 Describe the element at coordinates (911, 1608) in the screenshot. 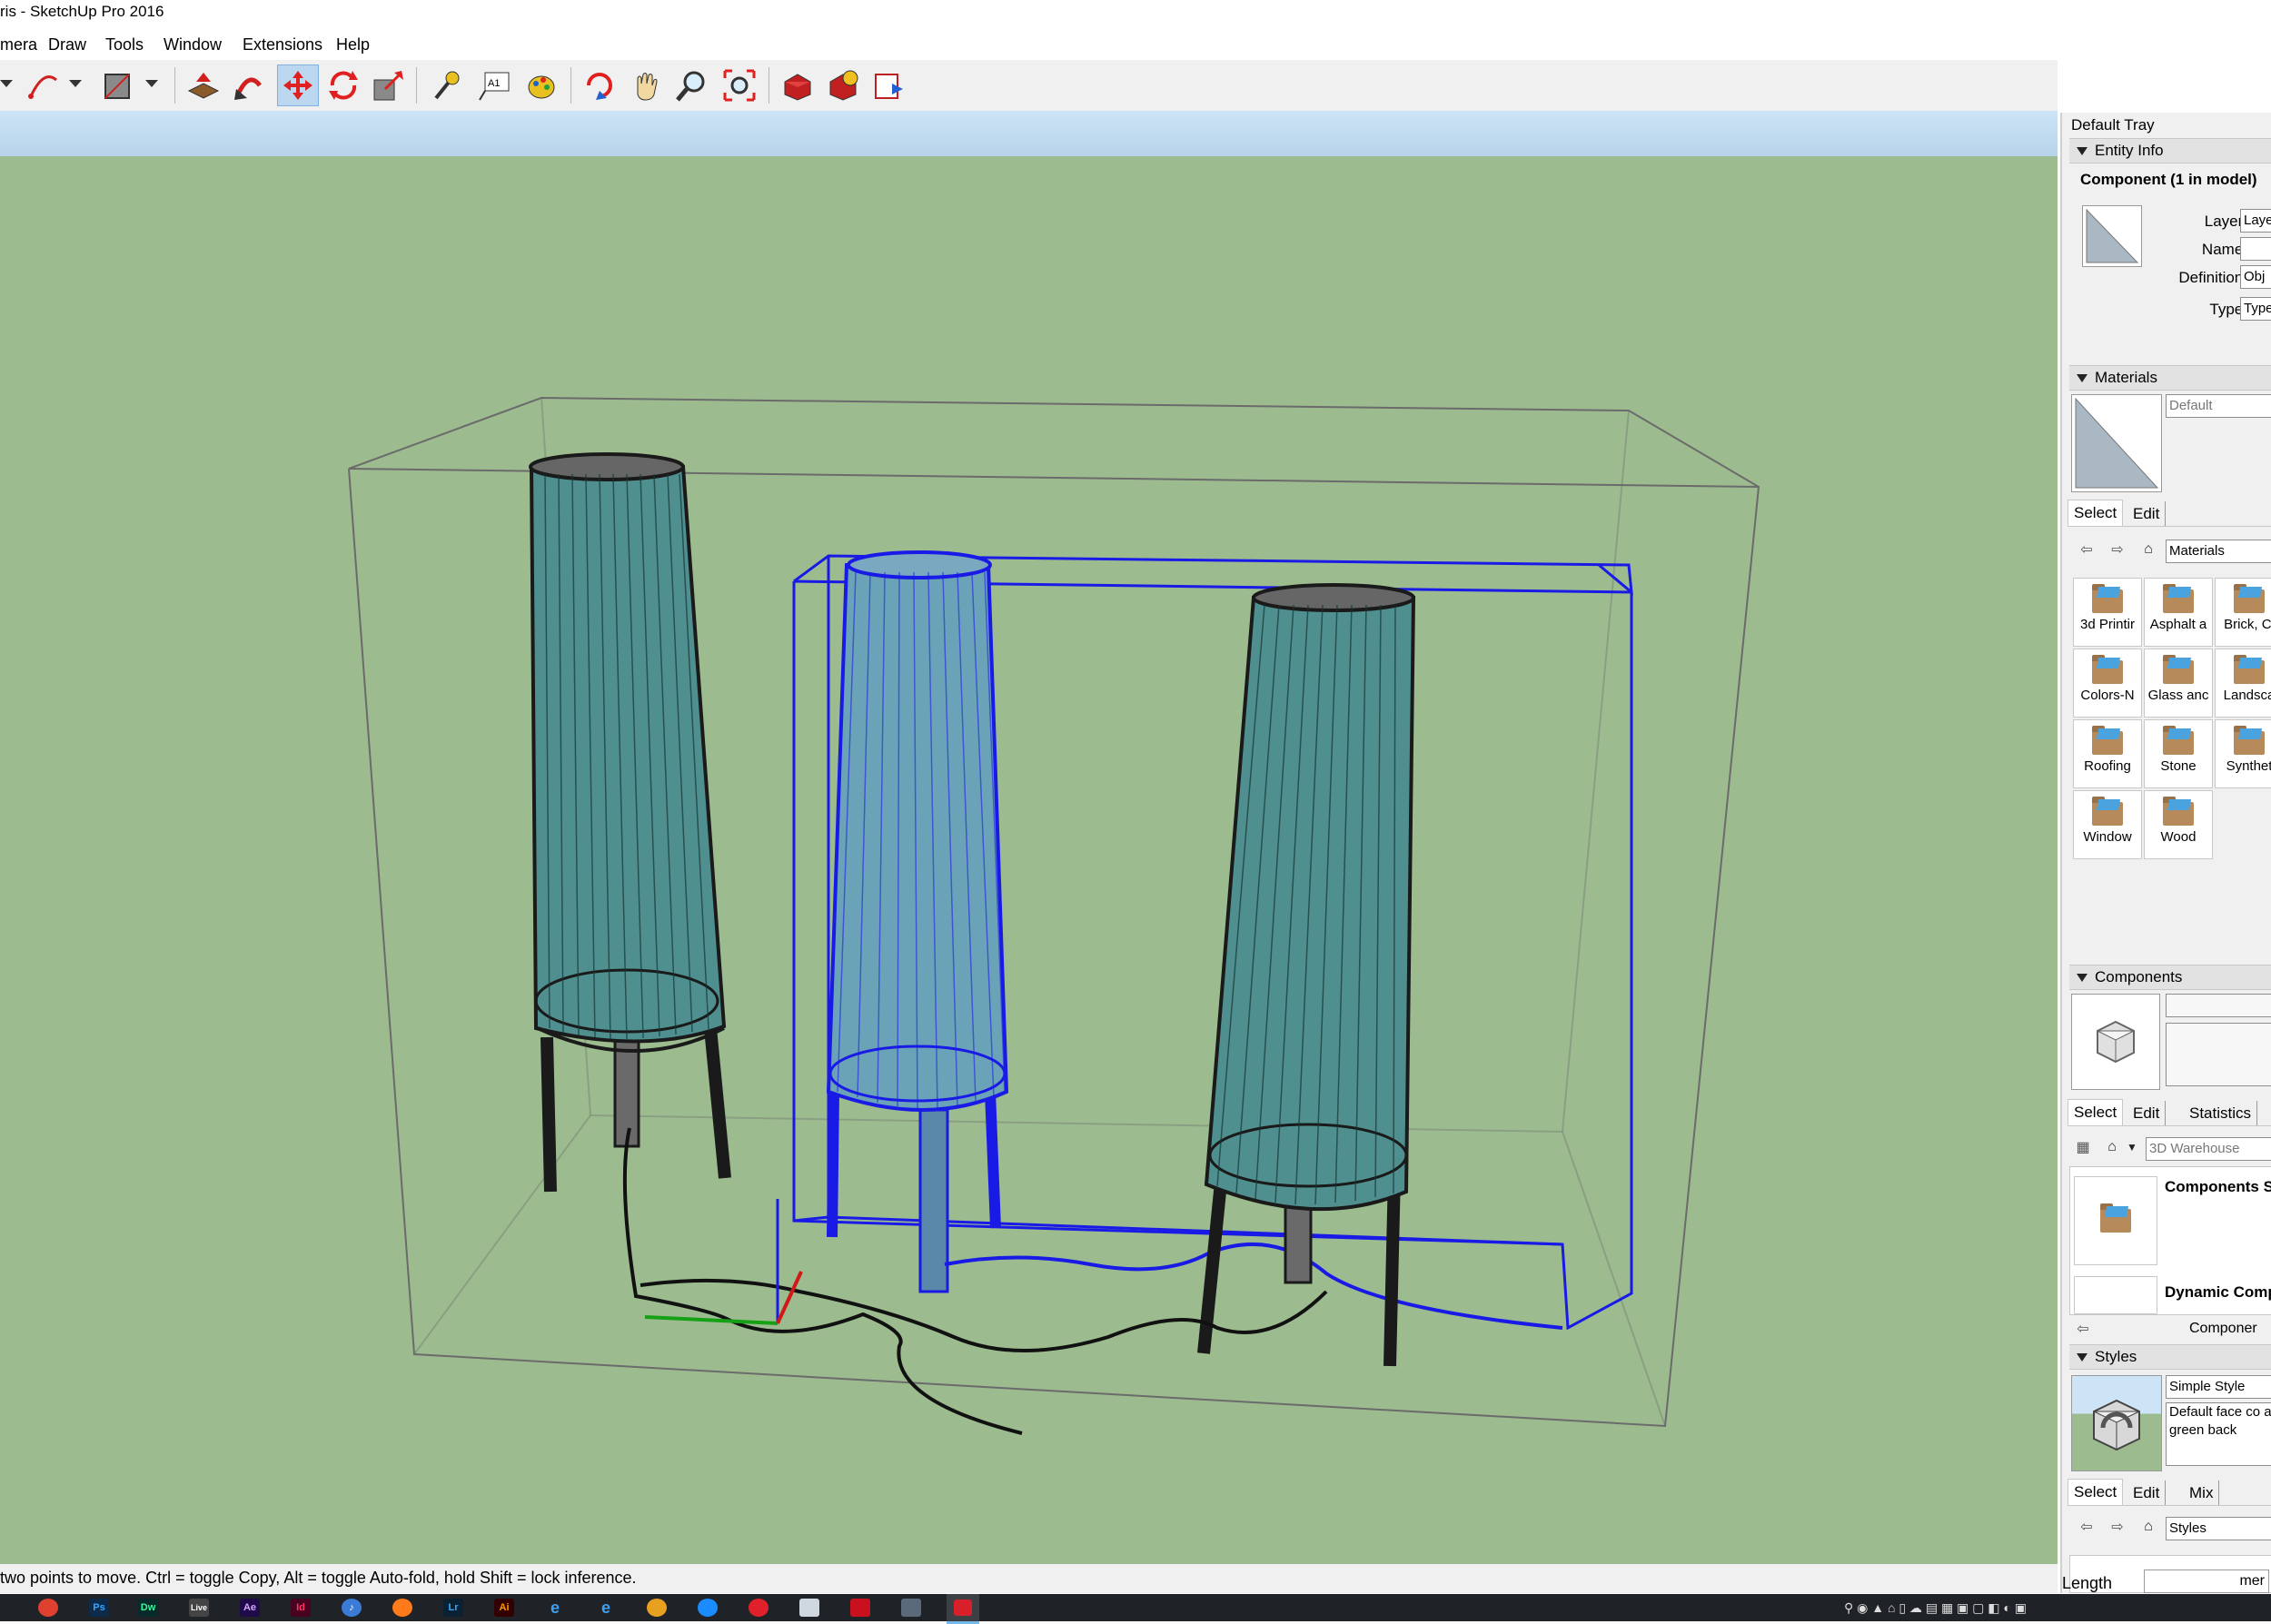

I see `photos-taskbar-icon` at that location.